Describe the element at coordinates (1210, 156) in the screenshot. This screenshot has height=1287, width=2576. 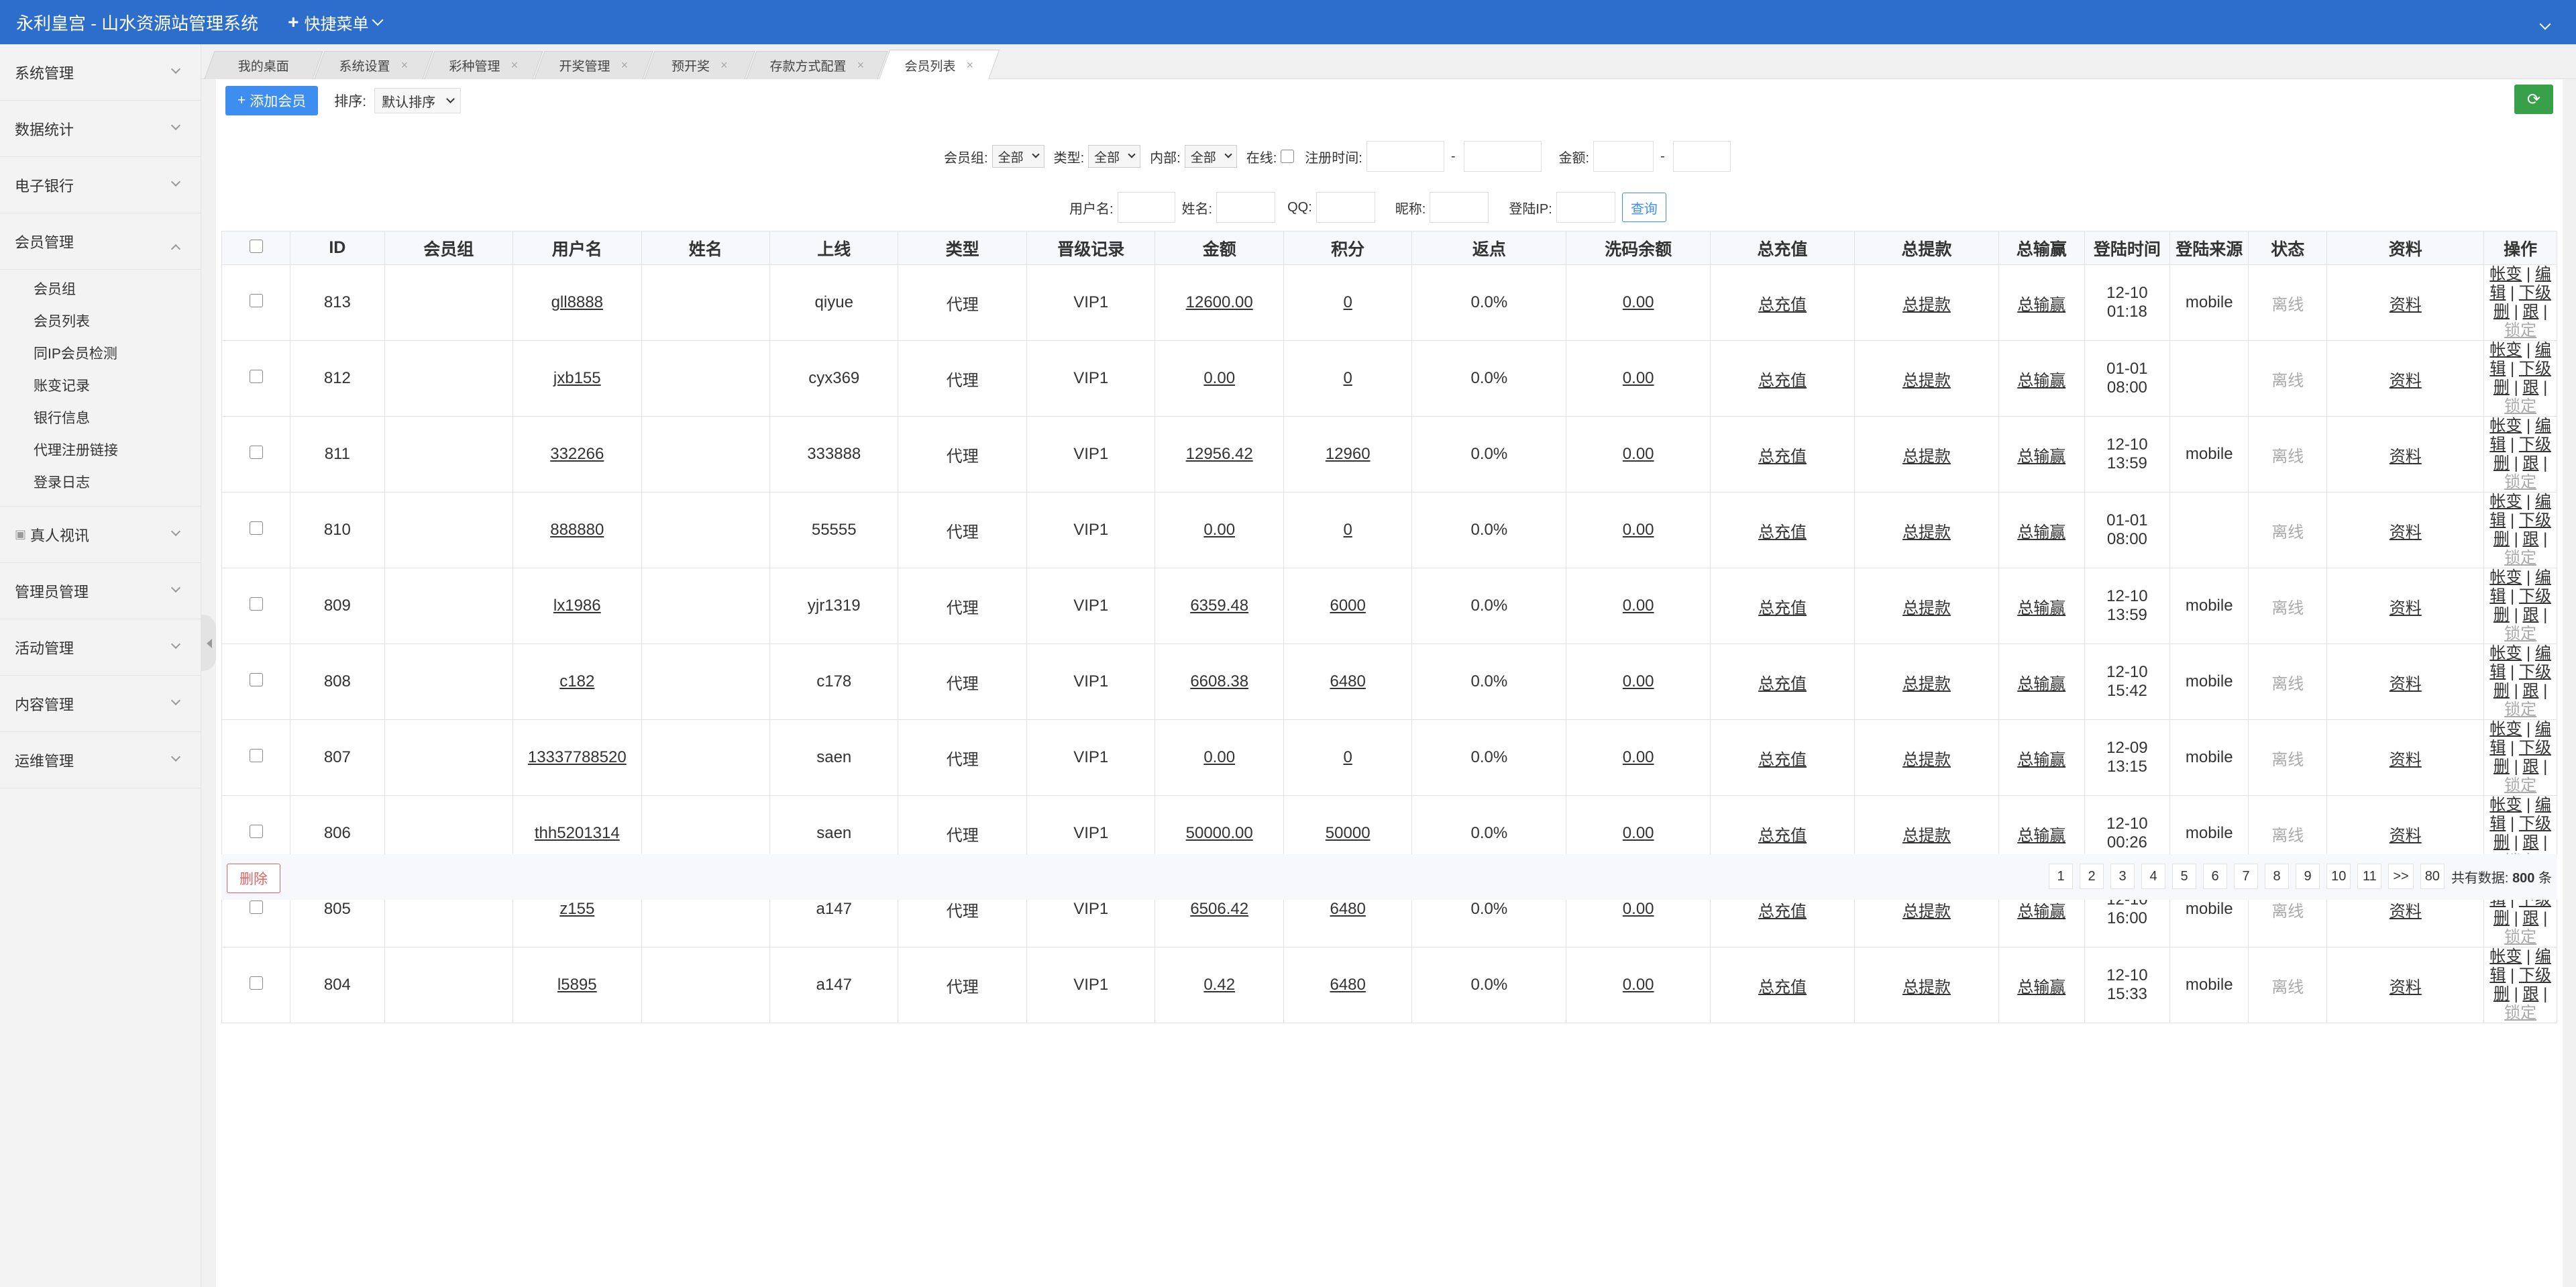
I see `internal-filter-select: 全部` at that location.